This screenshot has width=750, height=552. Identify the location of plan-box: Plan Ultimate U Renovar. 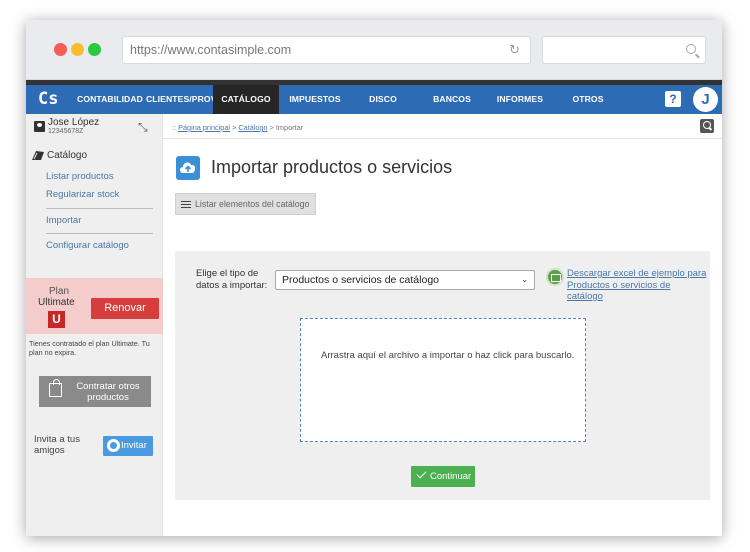
(94, 306).